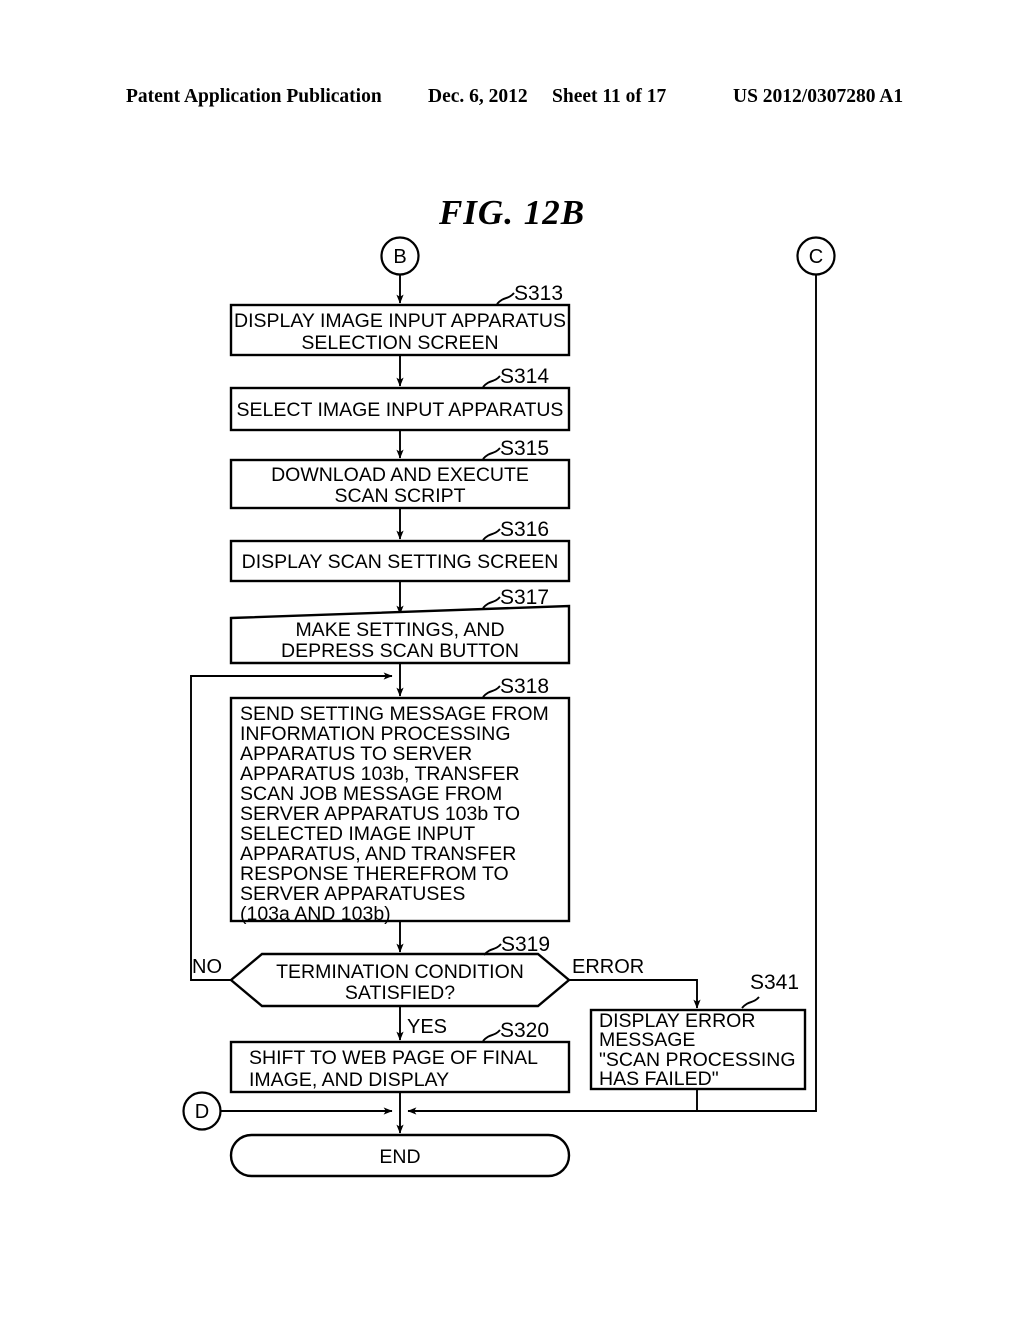 The height and width of the screenshot is (1320, 1024). What do you see at coordinates (491, 534) in the screenshot?
I see `step-s316-leader` at bounding box center [491, 534].